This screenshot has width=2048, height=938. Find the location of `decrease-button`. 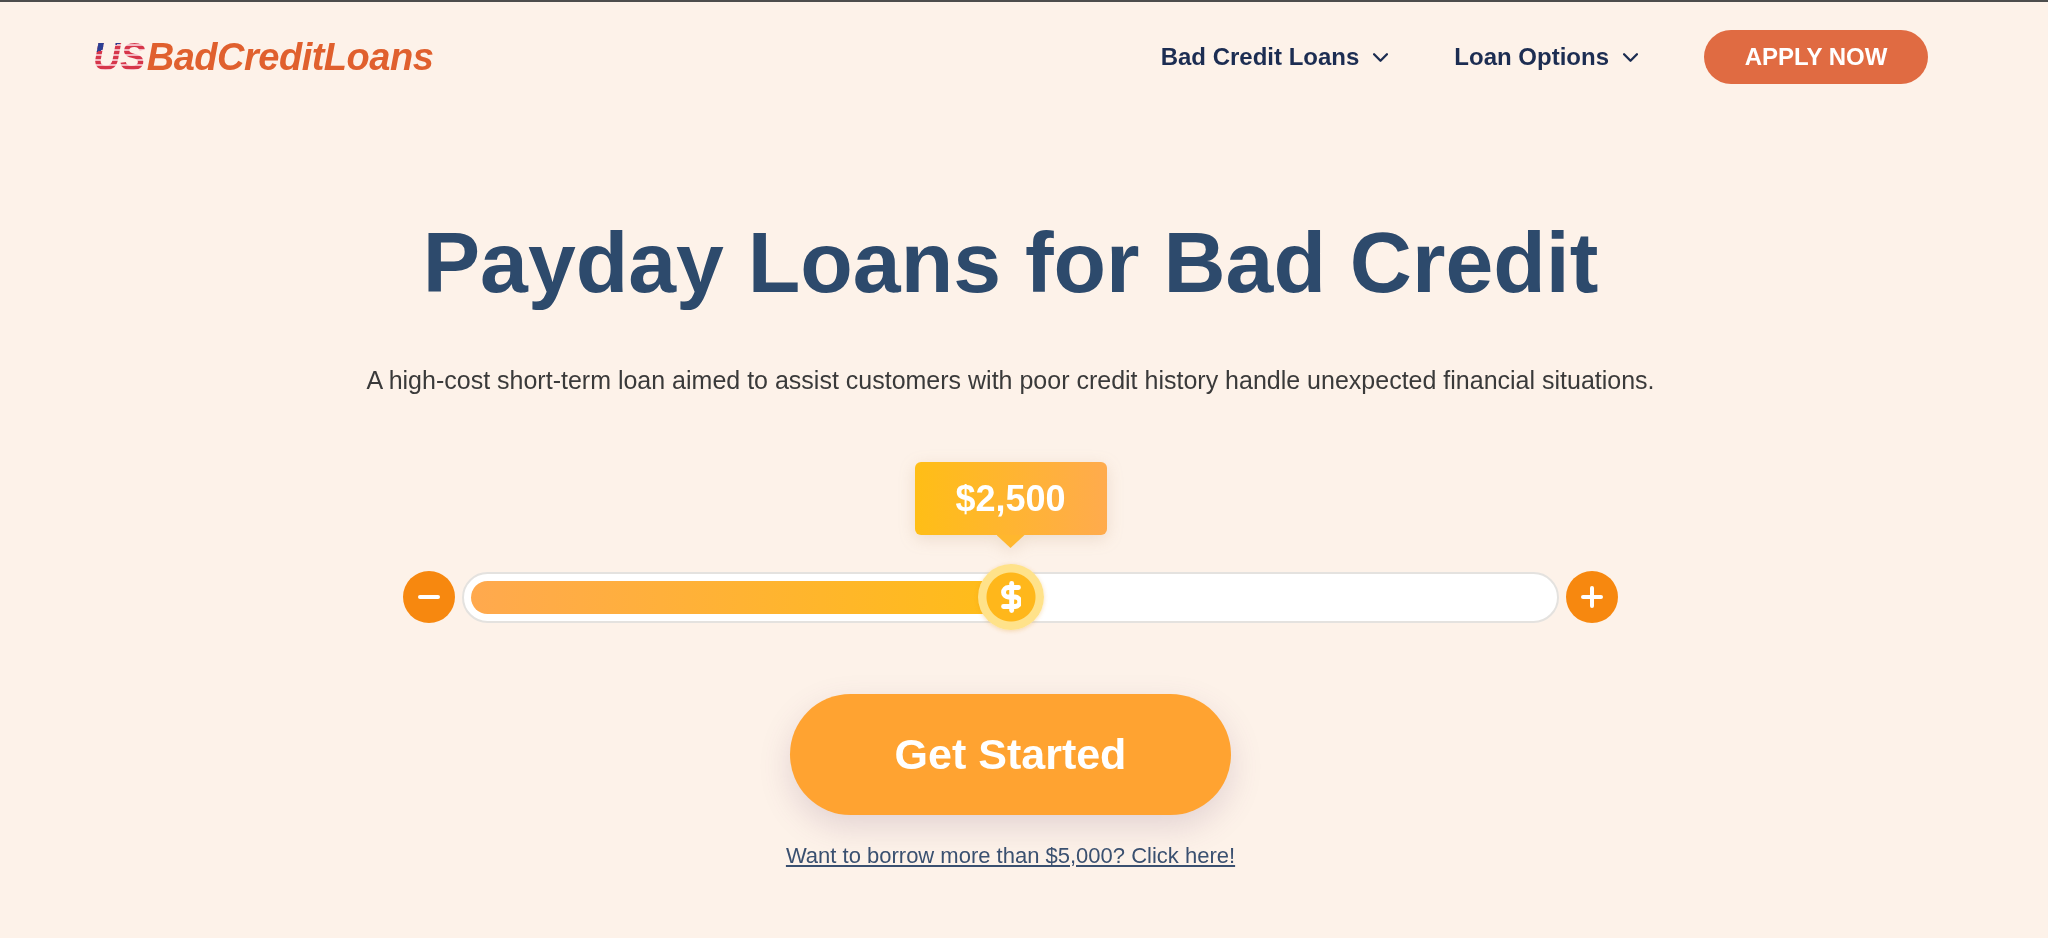

decrease-button is located at coordinates (429, 597).